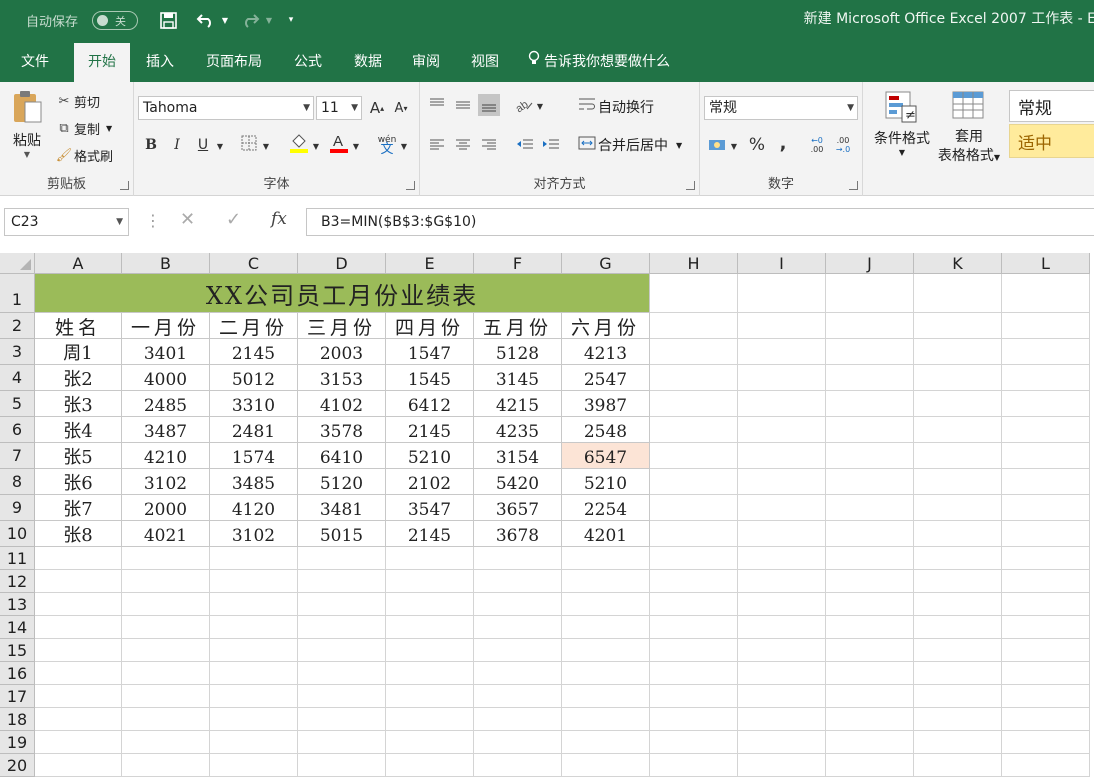 This screenshot has height=778, width=1094. I want to click on column-title-cell: 三月份, so click(342, 326).